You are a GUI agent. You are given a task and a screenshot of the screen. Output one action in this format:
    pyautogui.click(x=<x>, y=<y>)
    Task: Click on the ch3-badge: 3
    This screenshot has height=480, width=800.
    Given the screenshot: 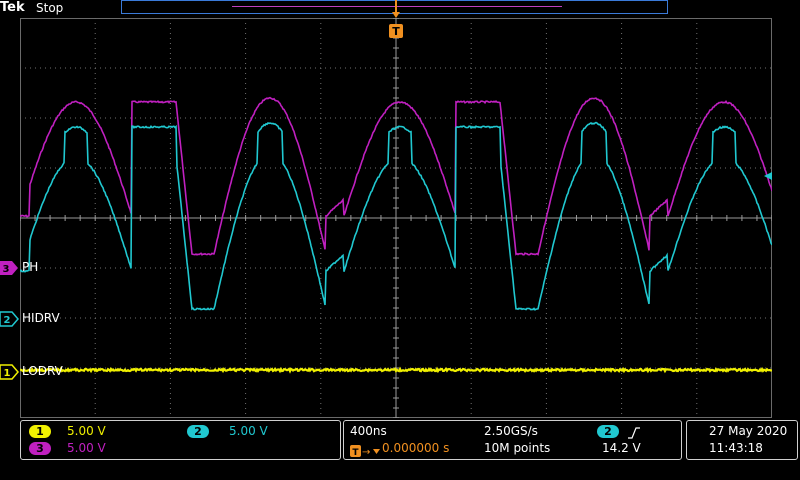 What is the action you would take?
    pyautogui.click(x=40, y=448)
    